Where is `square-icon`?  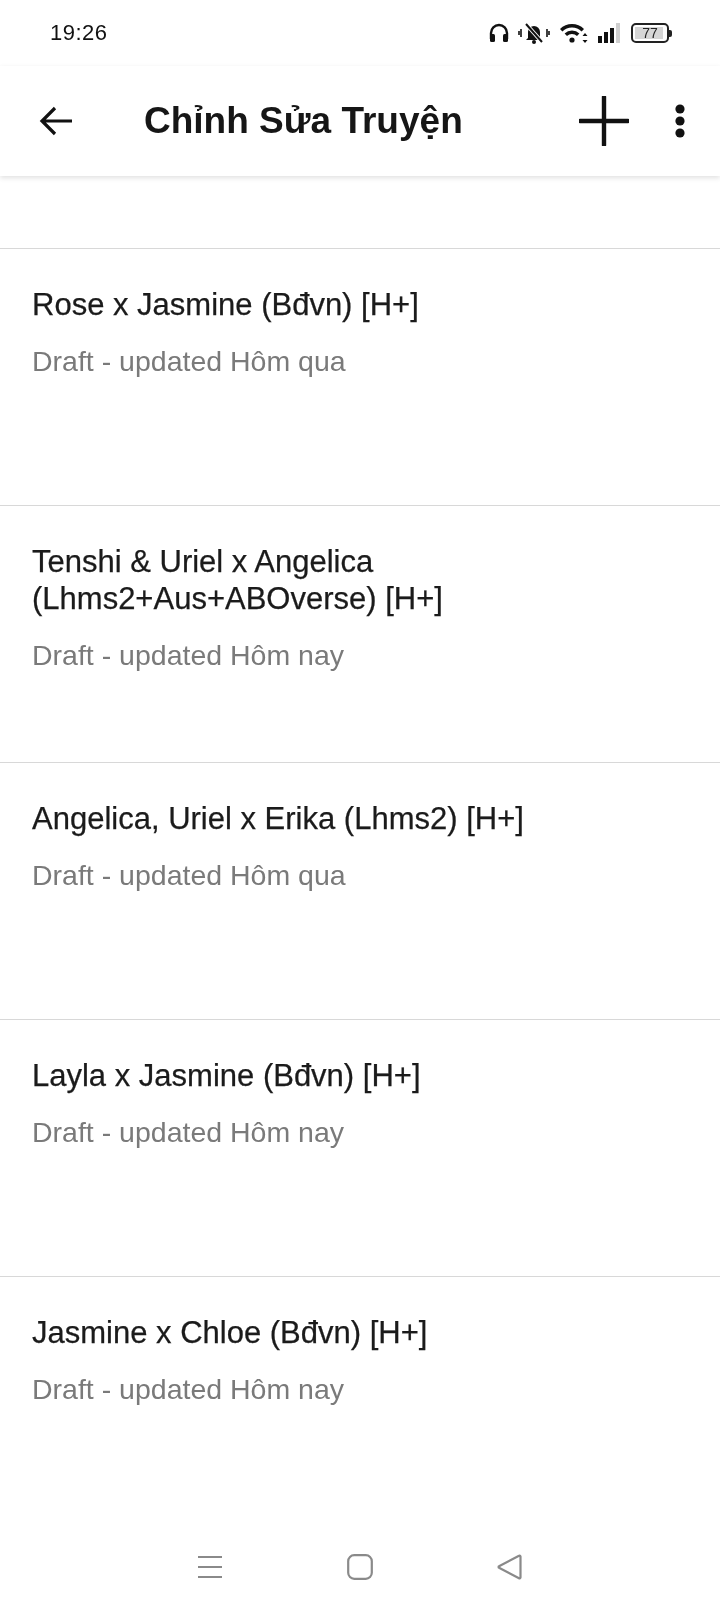 square-icon is located at coordinates (360, 1567).